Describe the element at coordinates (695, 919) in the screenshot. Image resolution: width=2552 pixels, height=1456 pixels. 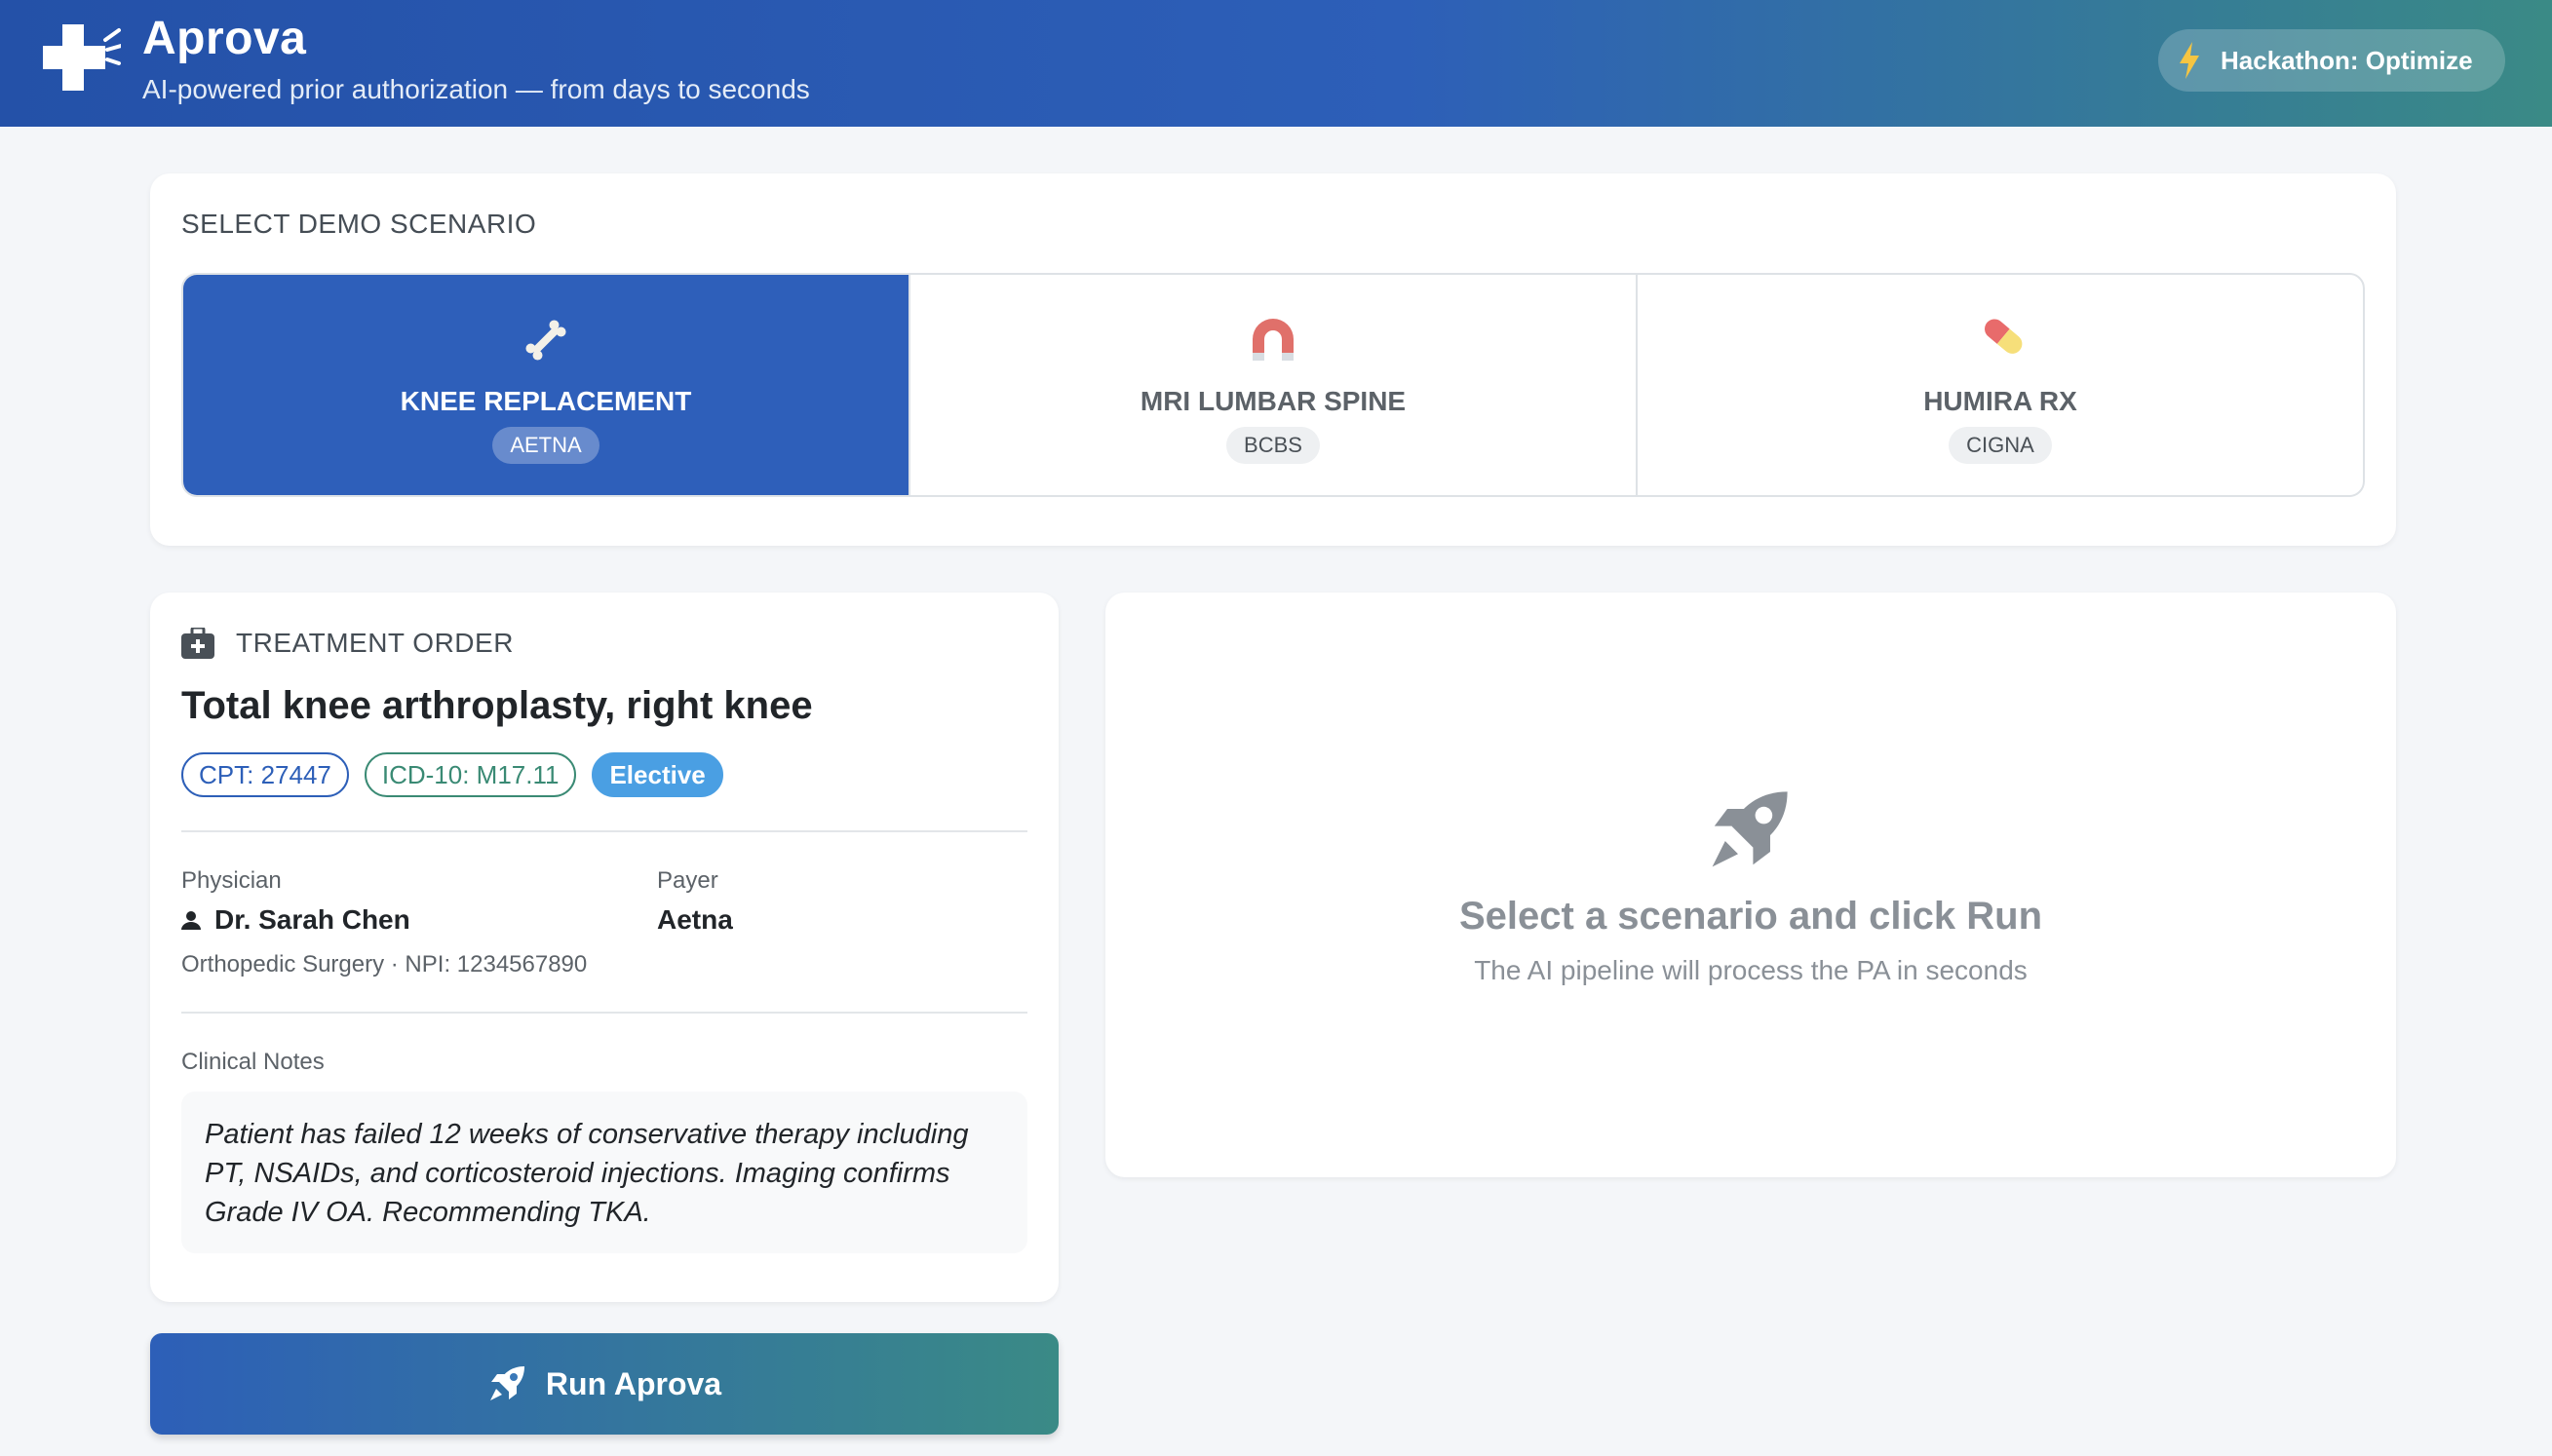
I see `payer-name: Aetna` at that location.